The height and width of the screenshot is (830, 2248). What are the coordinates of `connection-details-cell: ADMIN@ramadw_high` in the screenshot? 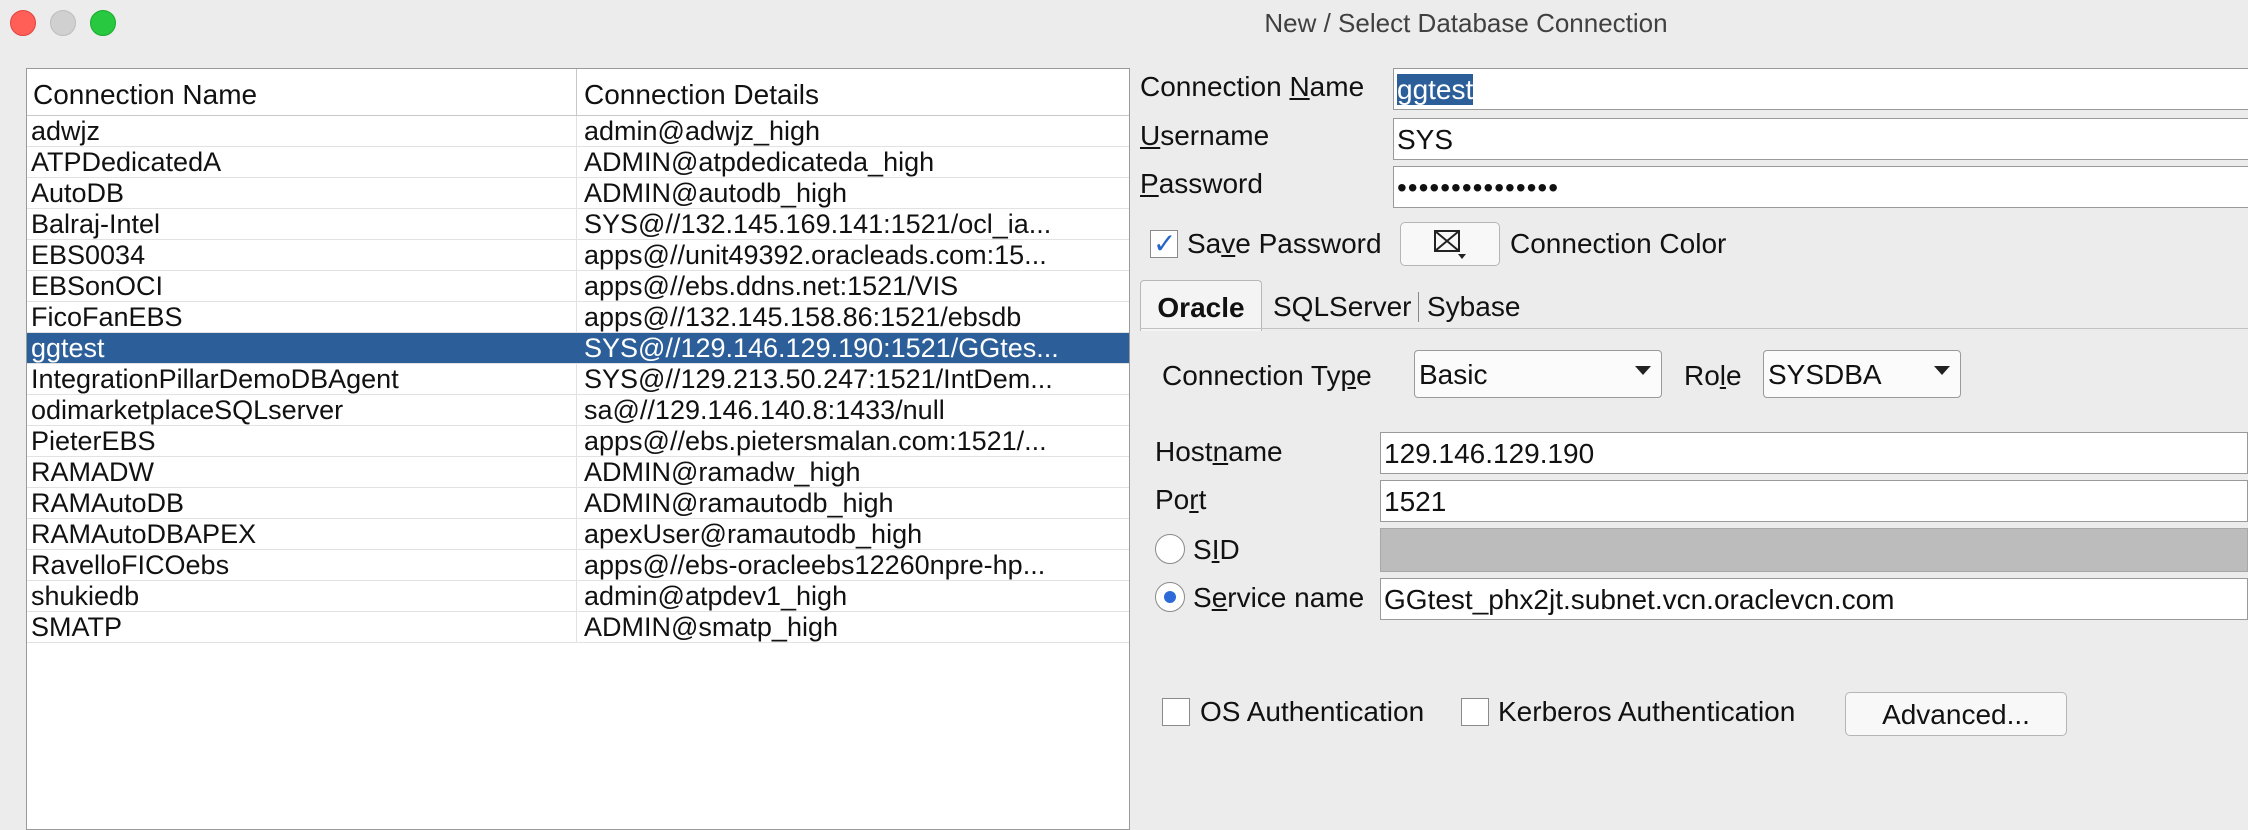 It's located at (722, 472).